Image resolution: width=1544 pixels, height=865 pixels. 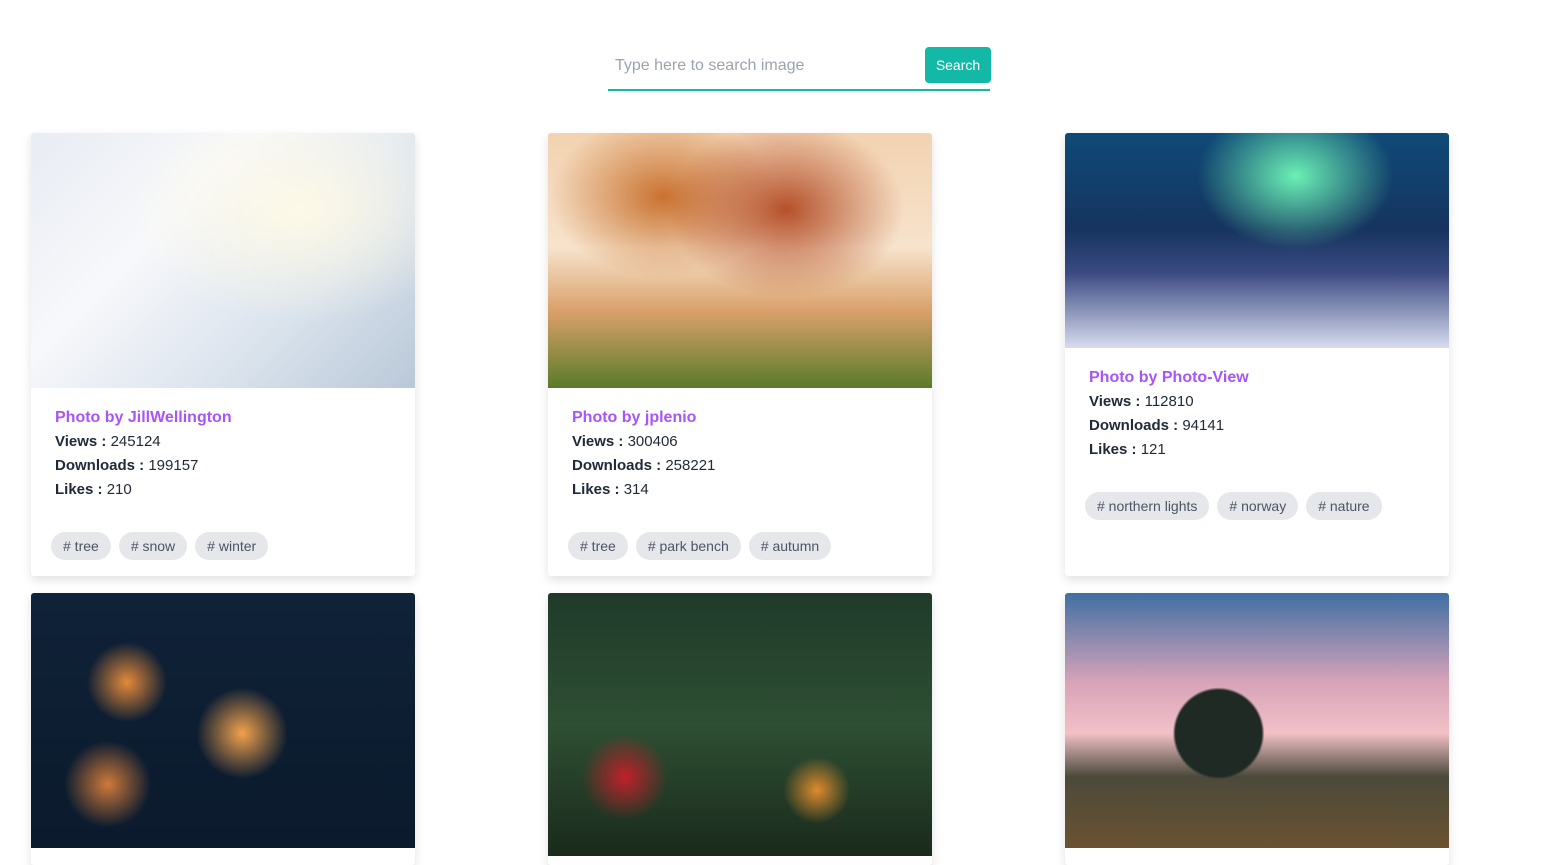 What do you see at coordinates (135, 441) in the screenshot?
I see `views-value: 245124` at bounding box center [135, 441].